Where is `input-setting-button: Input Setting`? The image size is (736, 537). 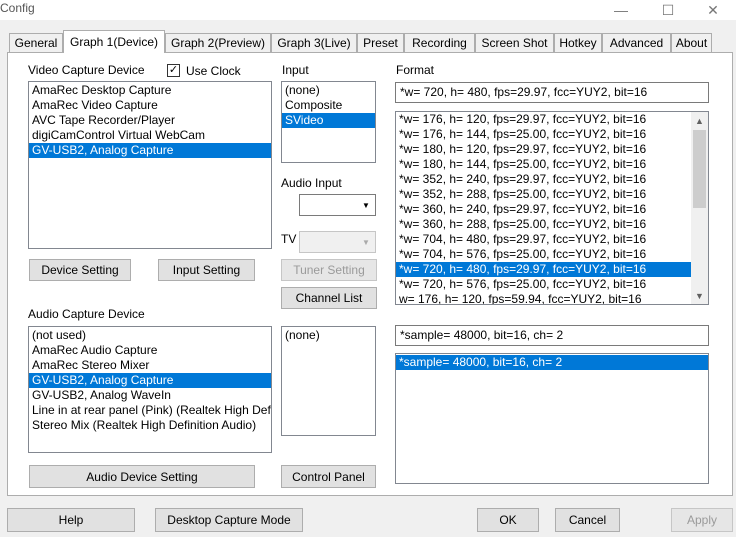
input-setting-button: Input Setting is located at coordinates (206, 270).